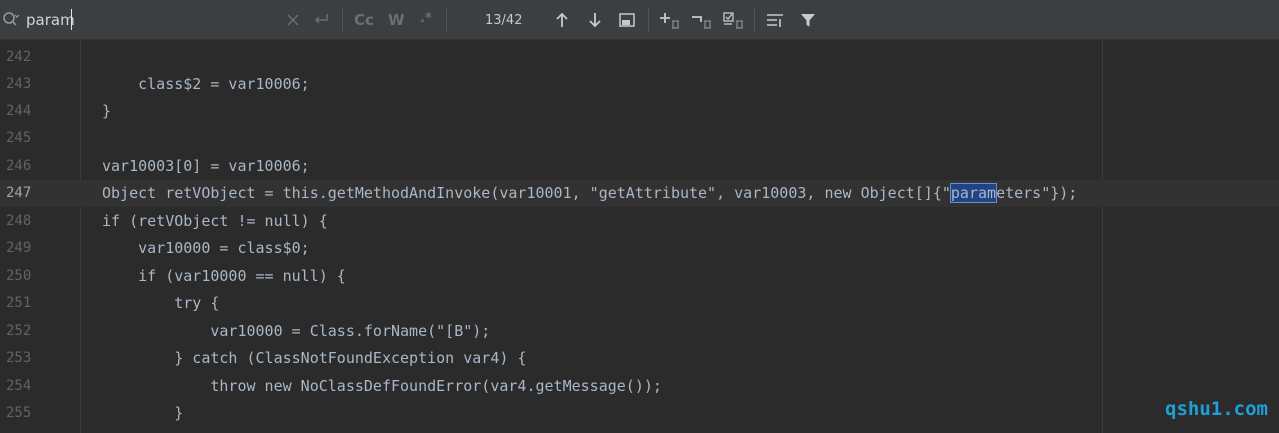 Image resolution: width=1279 pixels, height=433 pixels. I want to click on code-text: if (var10000 == null) {, so click(224, 276).